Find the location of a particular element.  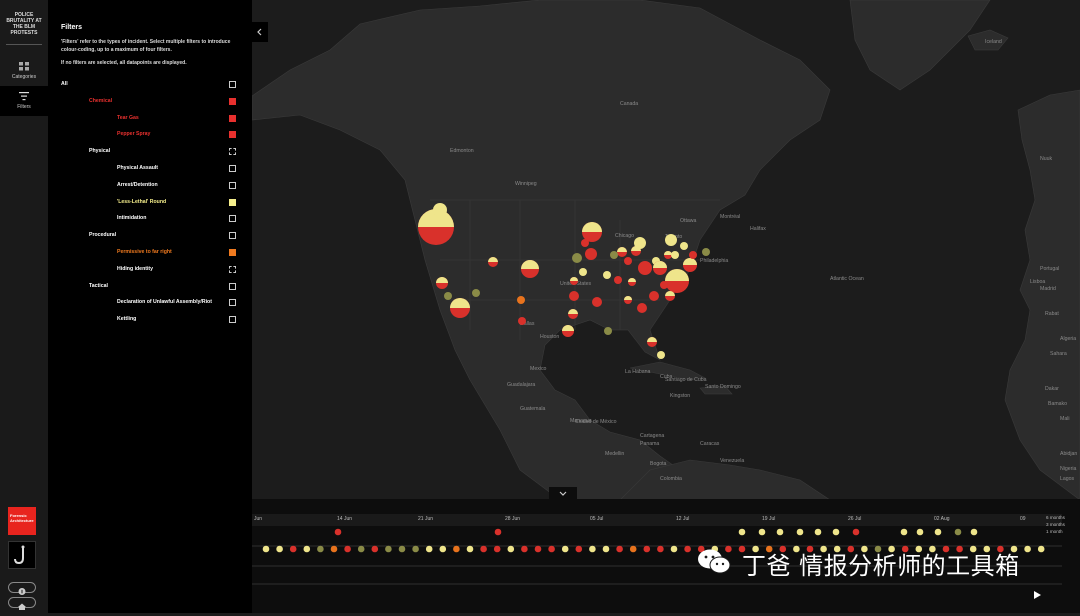

filter-item-label: Chemical is located at coordinates (100, 101).